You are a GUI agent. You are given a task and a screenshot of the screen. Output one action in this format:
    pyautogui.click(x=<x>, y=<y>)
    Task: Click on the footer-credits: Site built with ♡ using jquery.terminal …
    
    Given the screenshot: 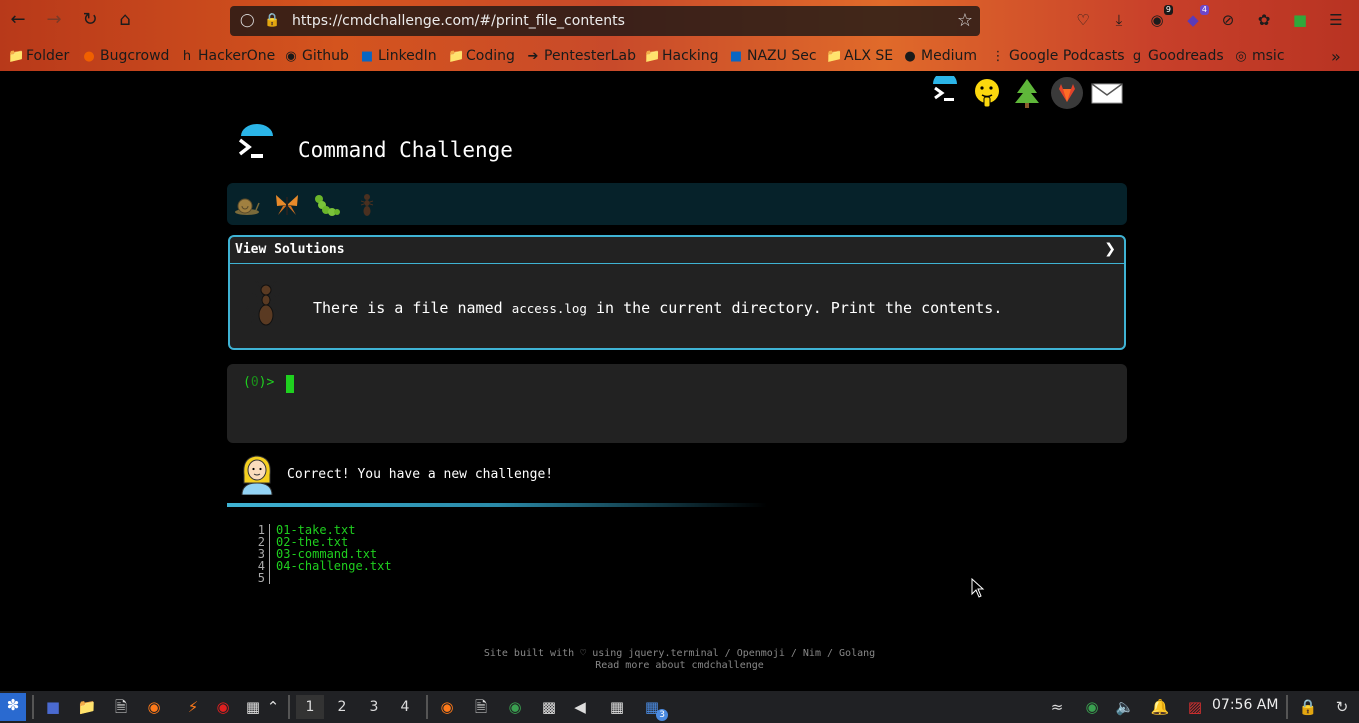 What is the action you would take?
    pyautogui.click(x=679, y=654)
    